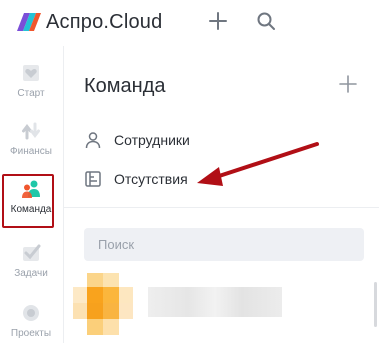 This screenshot has width=379, height=343. What do you see at coordinates (224, 244) in the screenshot?
I see `search-input: Поиск` at bounding box center [224, 244].